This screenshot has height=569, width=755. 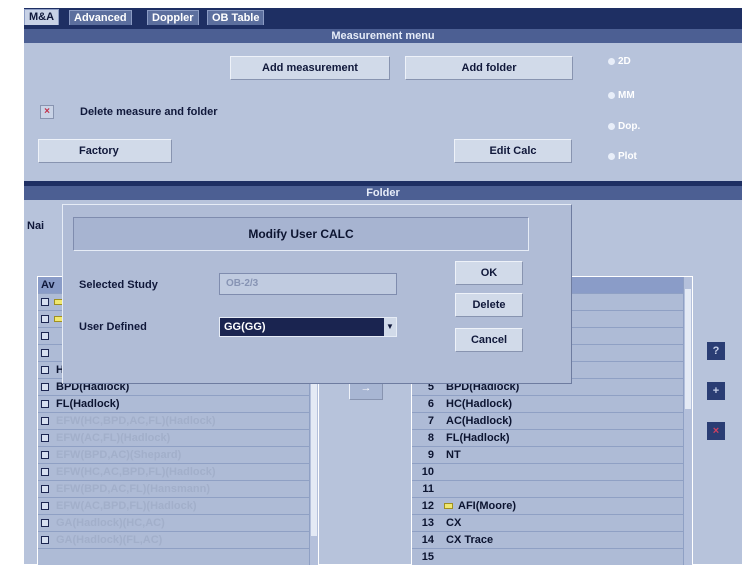 I want to click on study-item-number: 14, so click(x=427, y=540).